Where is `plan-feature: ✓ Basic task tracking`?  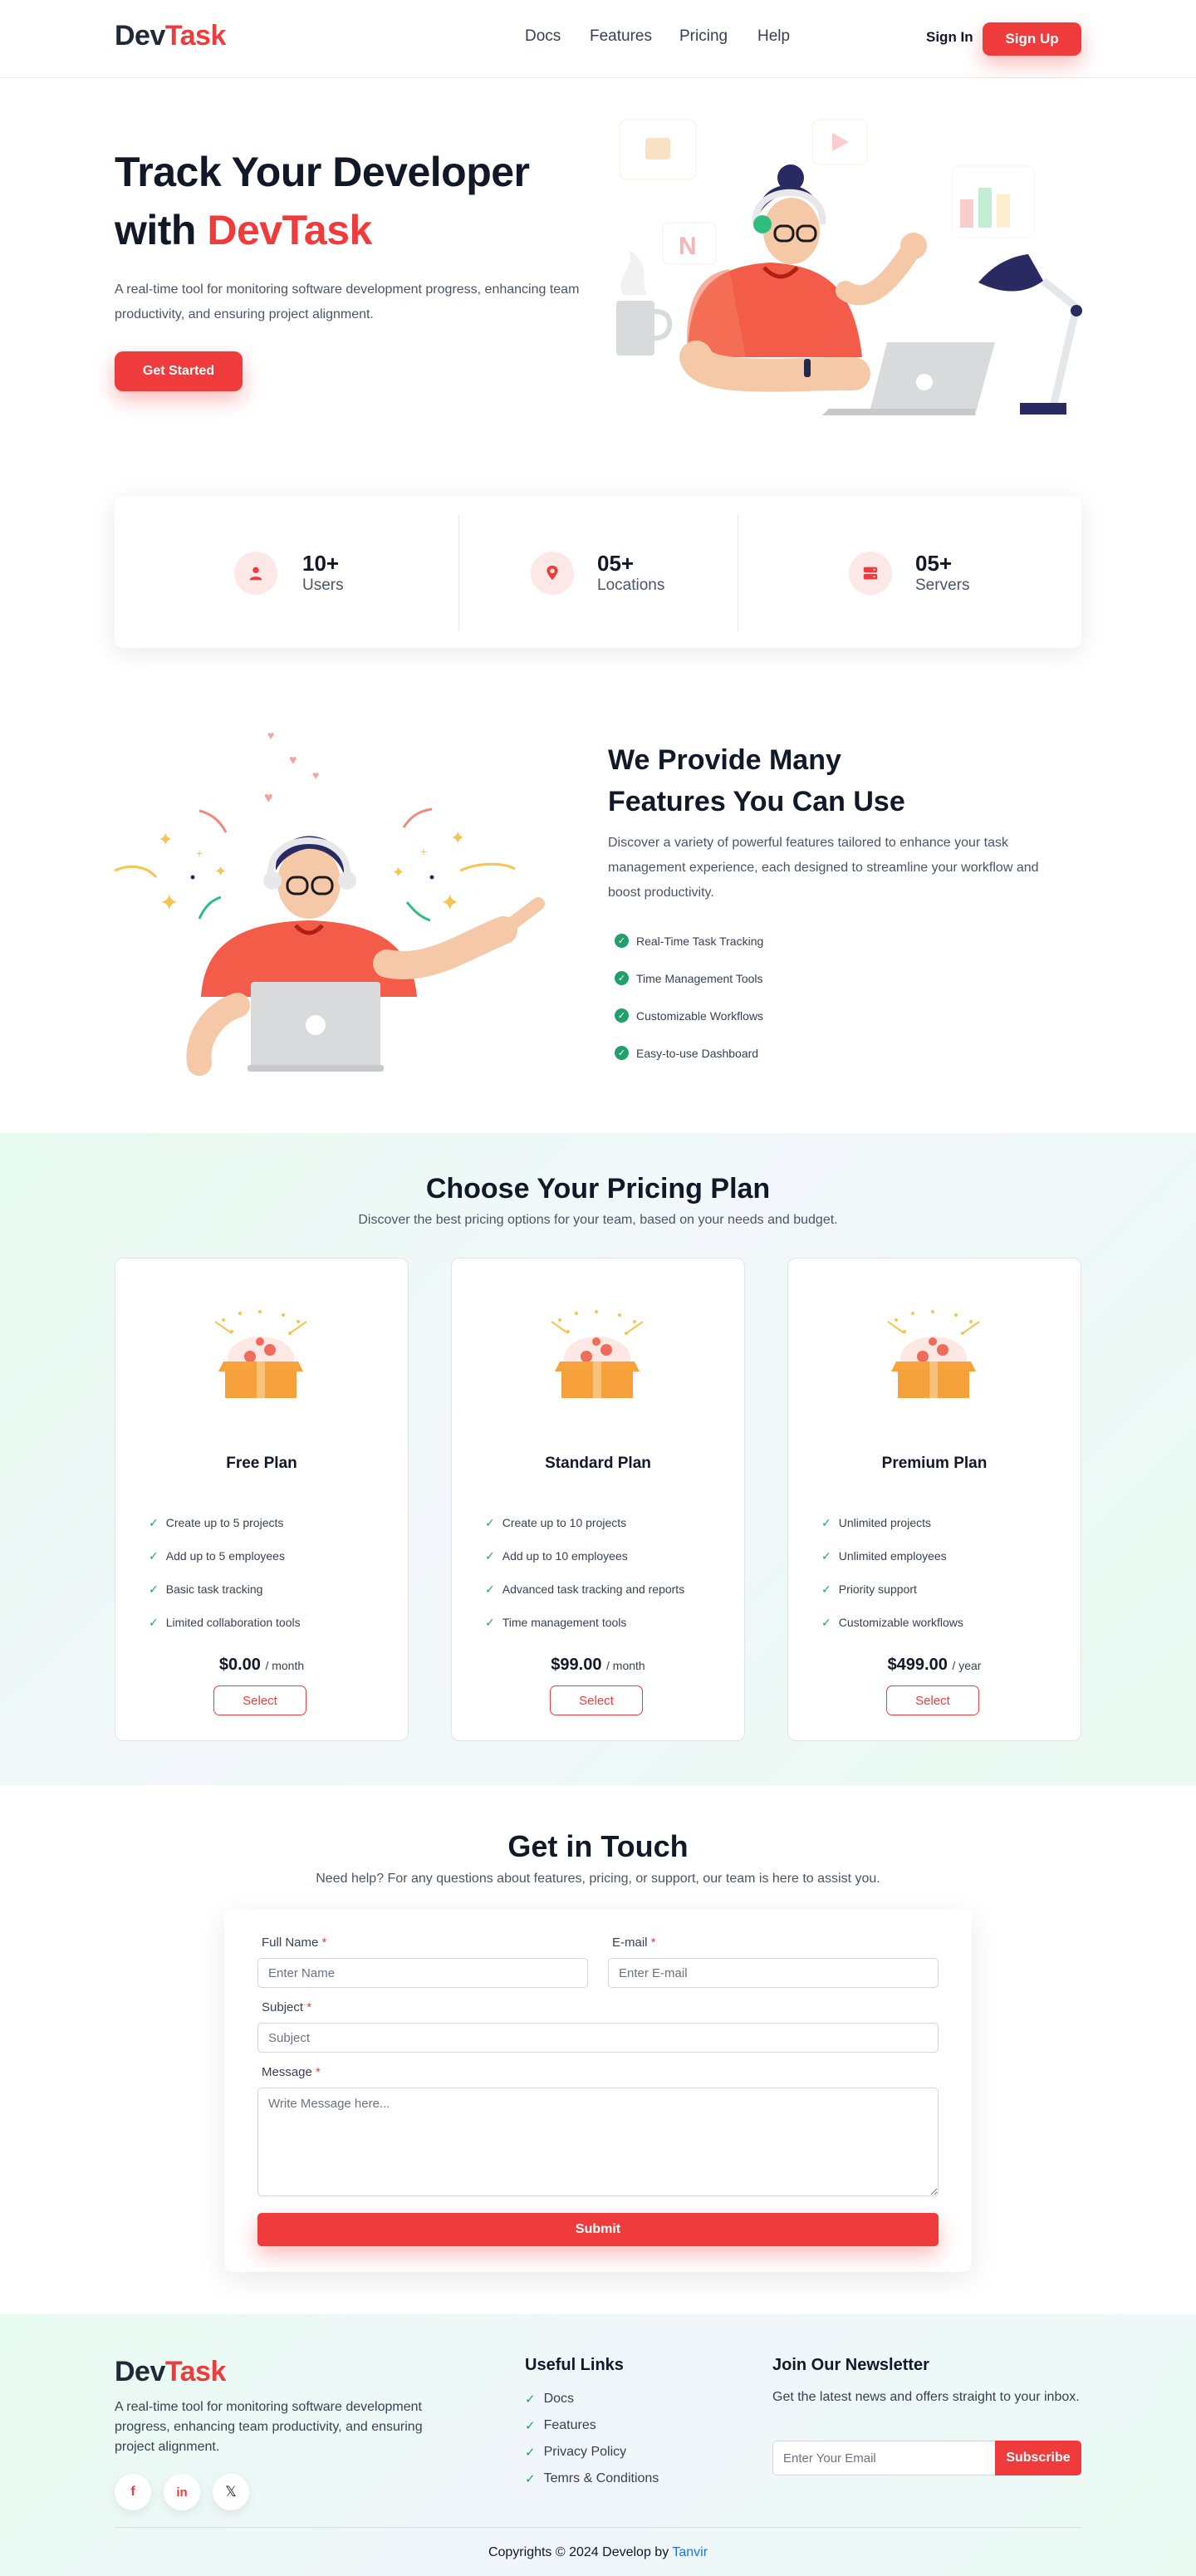
plan-feature: ✓ Basic task tracking is located at coordinates (225, 1589).